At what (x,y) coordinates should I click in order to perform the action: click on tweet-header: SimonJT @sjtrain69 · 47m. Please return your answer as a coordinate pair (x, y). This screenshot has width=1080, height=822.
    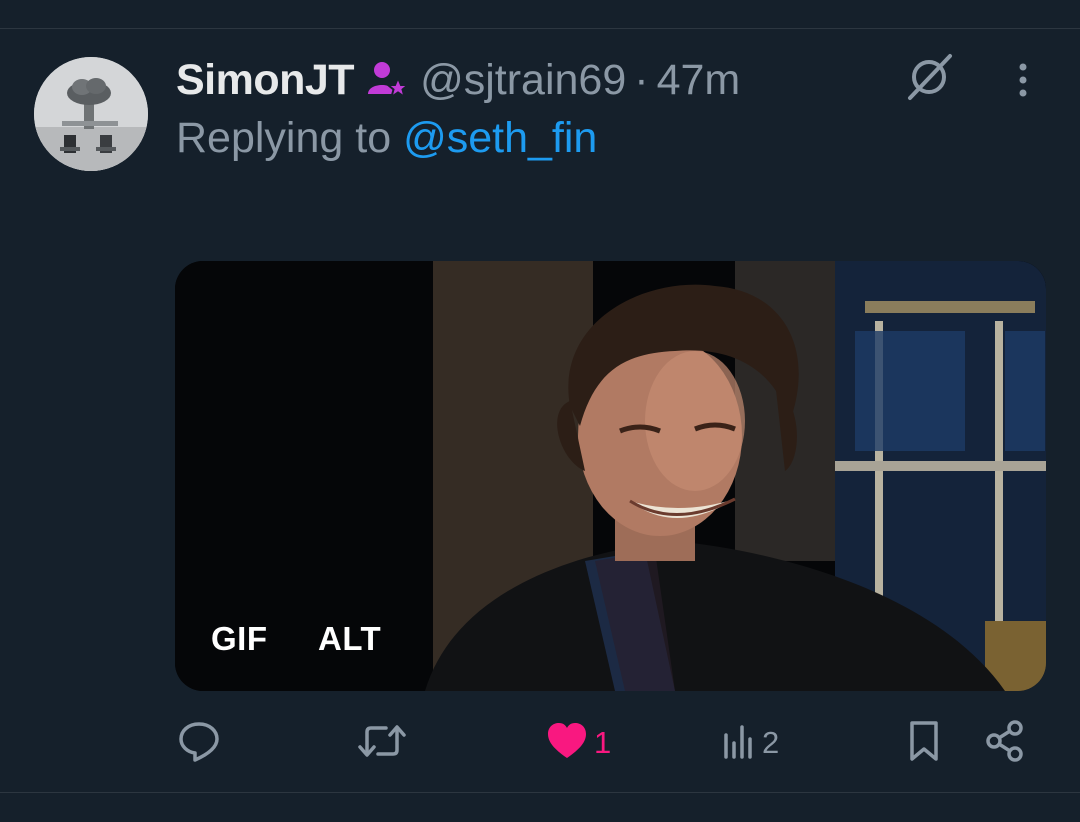
    Looking at the image, I should click on (458, 80).